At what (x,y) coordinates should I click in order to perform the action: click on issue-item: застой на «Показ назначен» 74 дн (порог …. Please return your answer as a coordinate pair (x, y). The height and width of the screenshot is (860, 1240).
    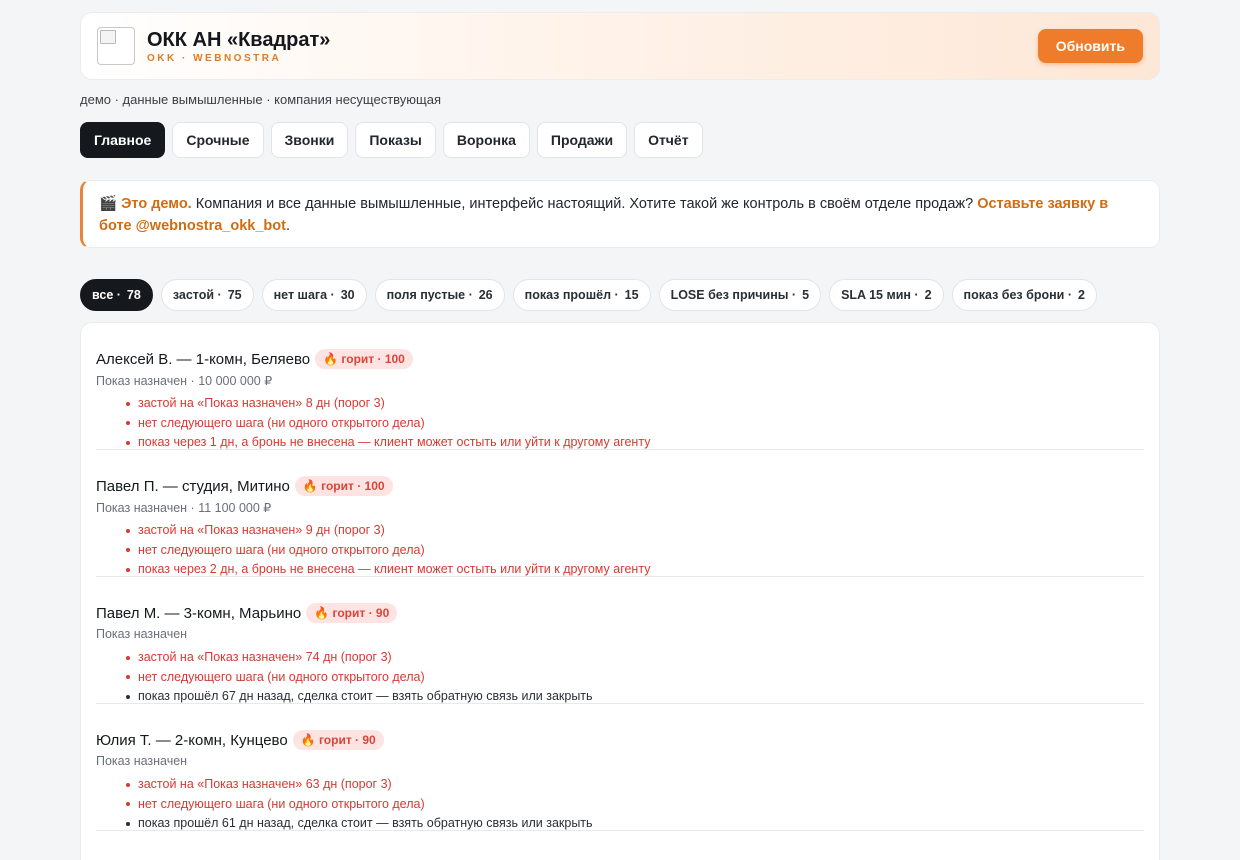
    Looking at the image, I should click on (635, 658).